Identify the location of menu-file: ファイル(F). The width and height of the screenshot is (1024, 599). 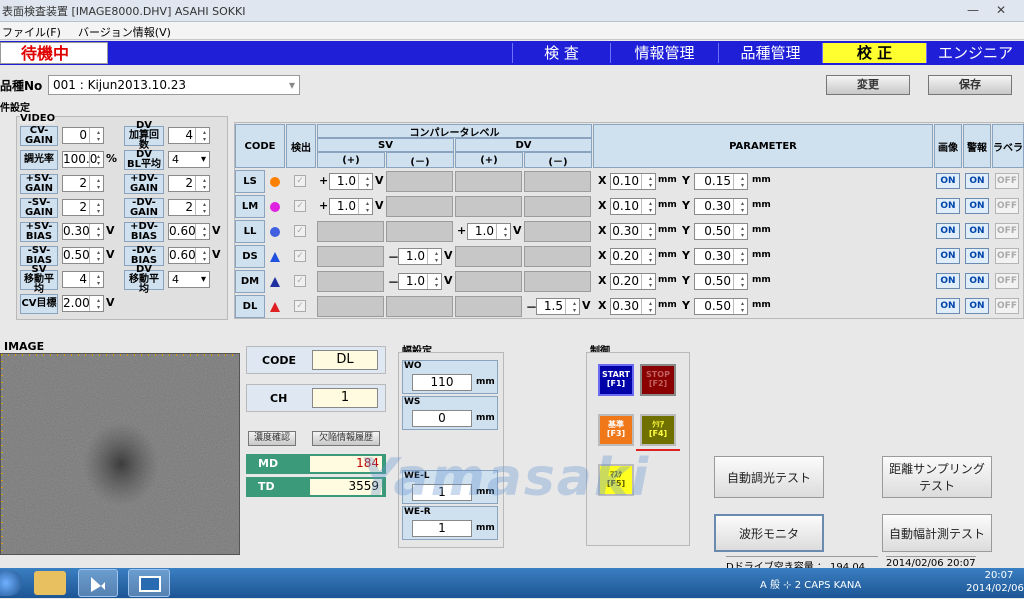
(31, 32).